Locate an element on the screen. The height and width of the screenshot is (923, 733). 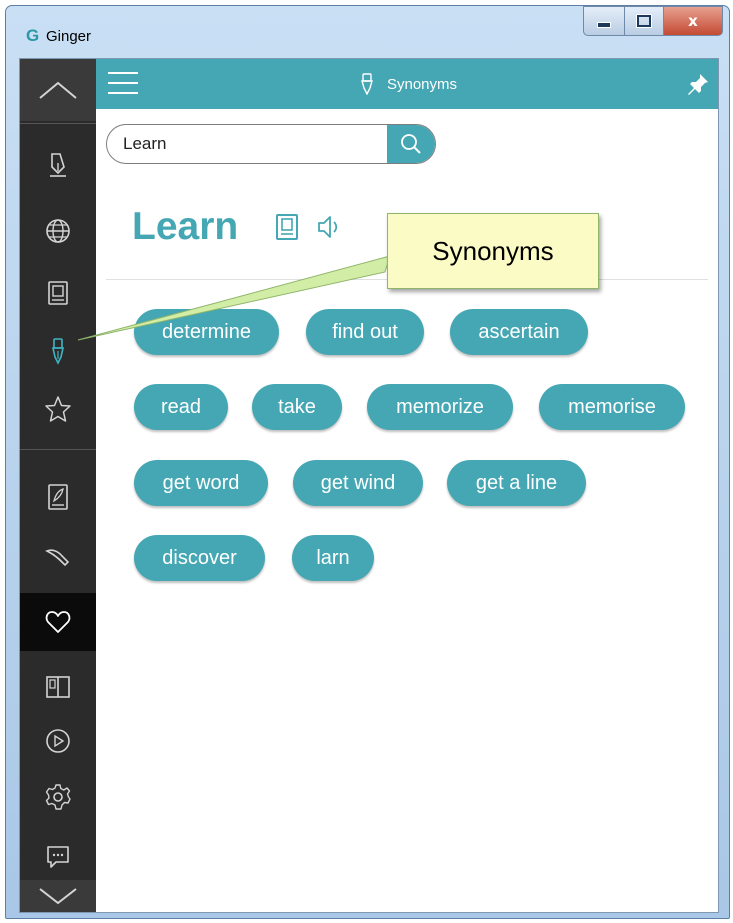
panel-title: Synonyms is located at coordinates (407, 84).